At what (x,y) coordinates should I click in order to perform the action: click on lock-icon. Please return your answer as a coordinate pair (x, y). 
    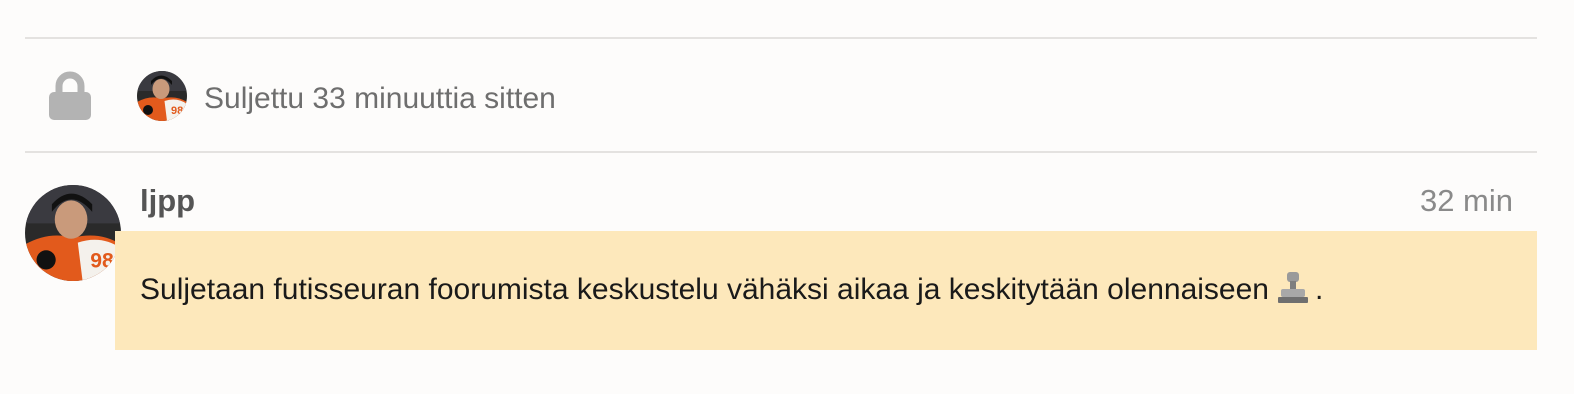
    Looking at the image, I should click on (70, 96).